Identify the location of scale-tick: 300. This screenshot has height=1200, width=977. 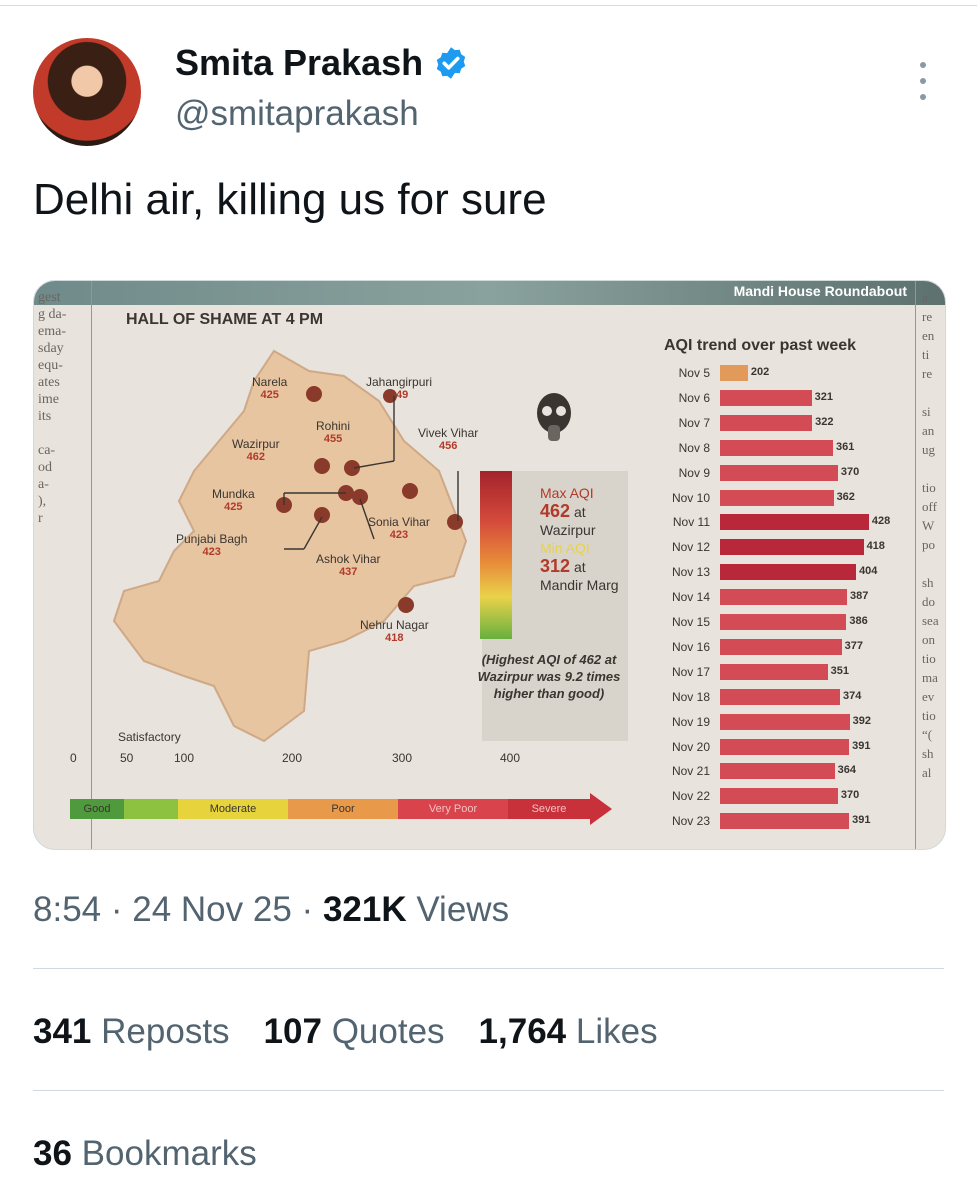
(402, 758).